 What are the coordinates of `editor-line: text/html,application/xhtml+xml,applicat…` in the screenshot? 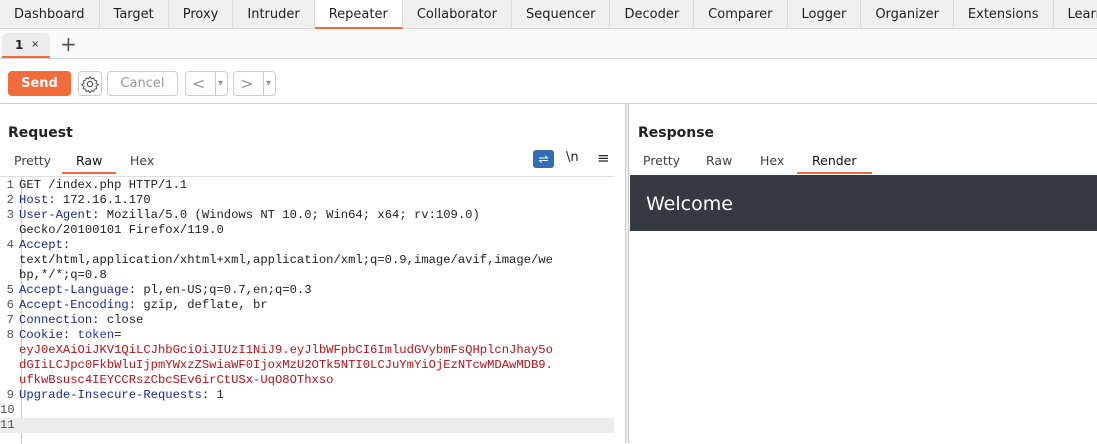 It's located at (307, 260).